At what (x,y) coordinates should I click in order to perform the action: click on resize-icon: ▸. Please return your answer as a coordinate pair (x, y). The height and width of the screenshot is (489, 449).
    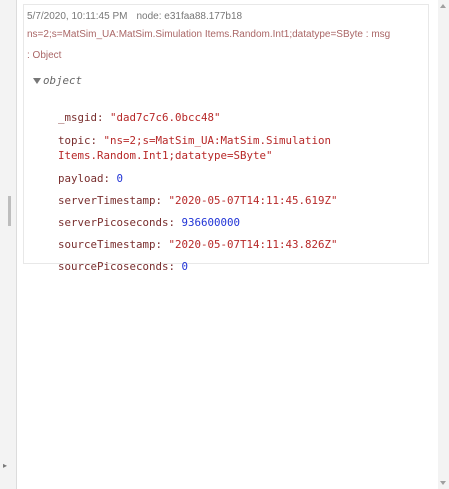
    Looking at the image, I should click on (5, 465).